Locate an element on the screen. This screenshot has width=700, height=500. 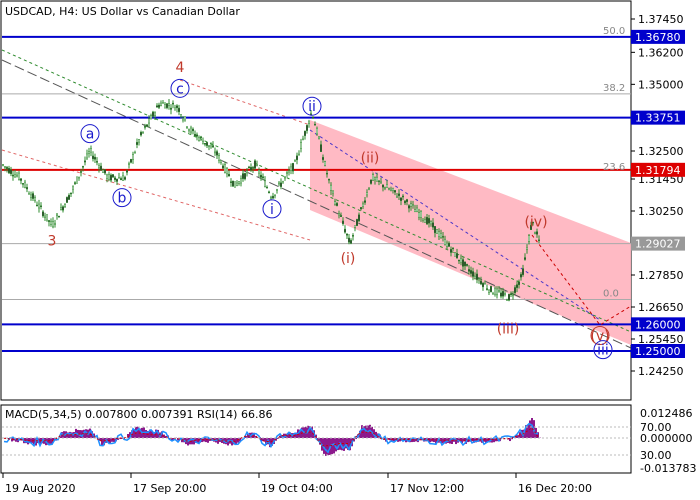
price-tick-1.30250: 1.30250 is located at coordinates (661, 211).